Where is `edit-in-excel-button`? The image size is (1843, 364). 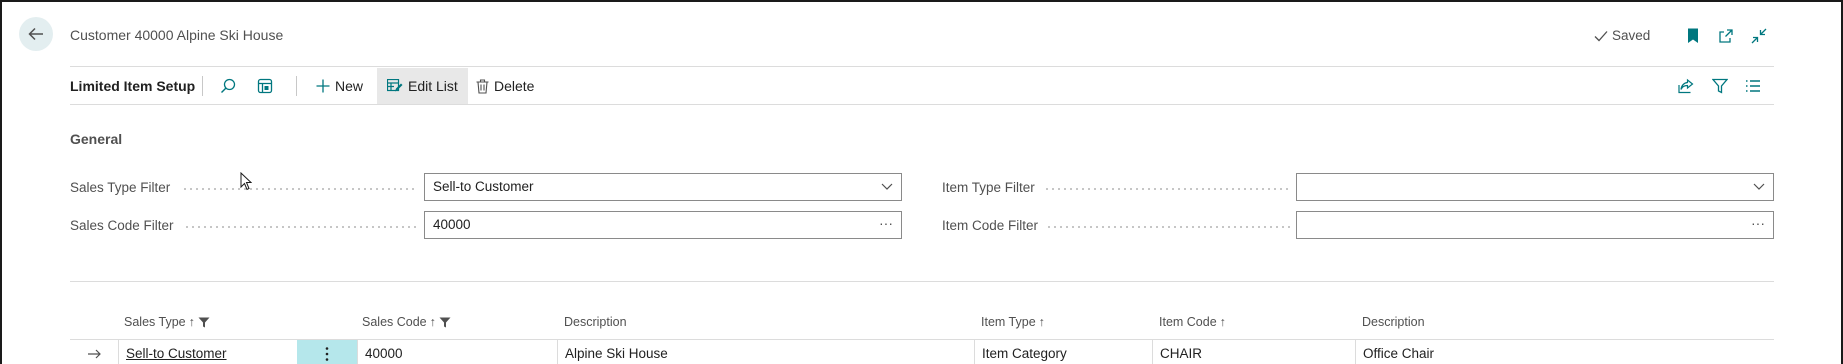
edit-in-excel-button is located at coordinates (265, 86).